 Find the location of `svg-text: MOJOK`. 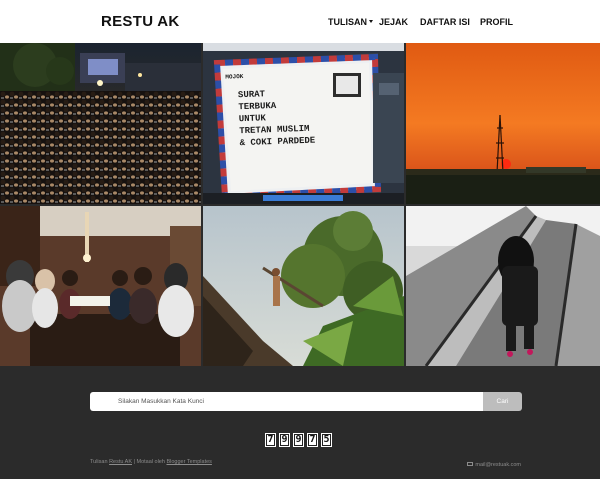

svg-text: MOJOK is located at coordinates (234, 77).